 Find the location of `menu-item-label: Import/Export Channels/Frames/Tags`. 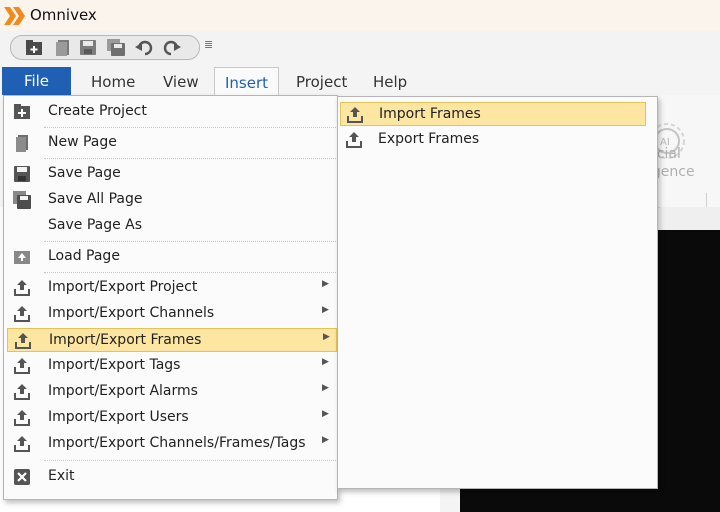

menu-item-label: Import/Export Channels/Frames/Tags is located at coordinates (177, 443).